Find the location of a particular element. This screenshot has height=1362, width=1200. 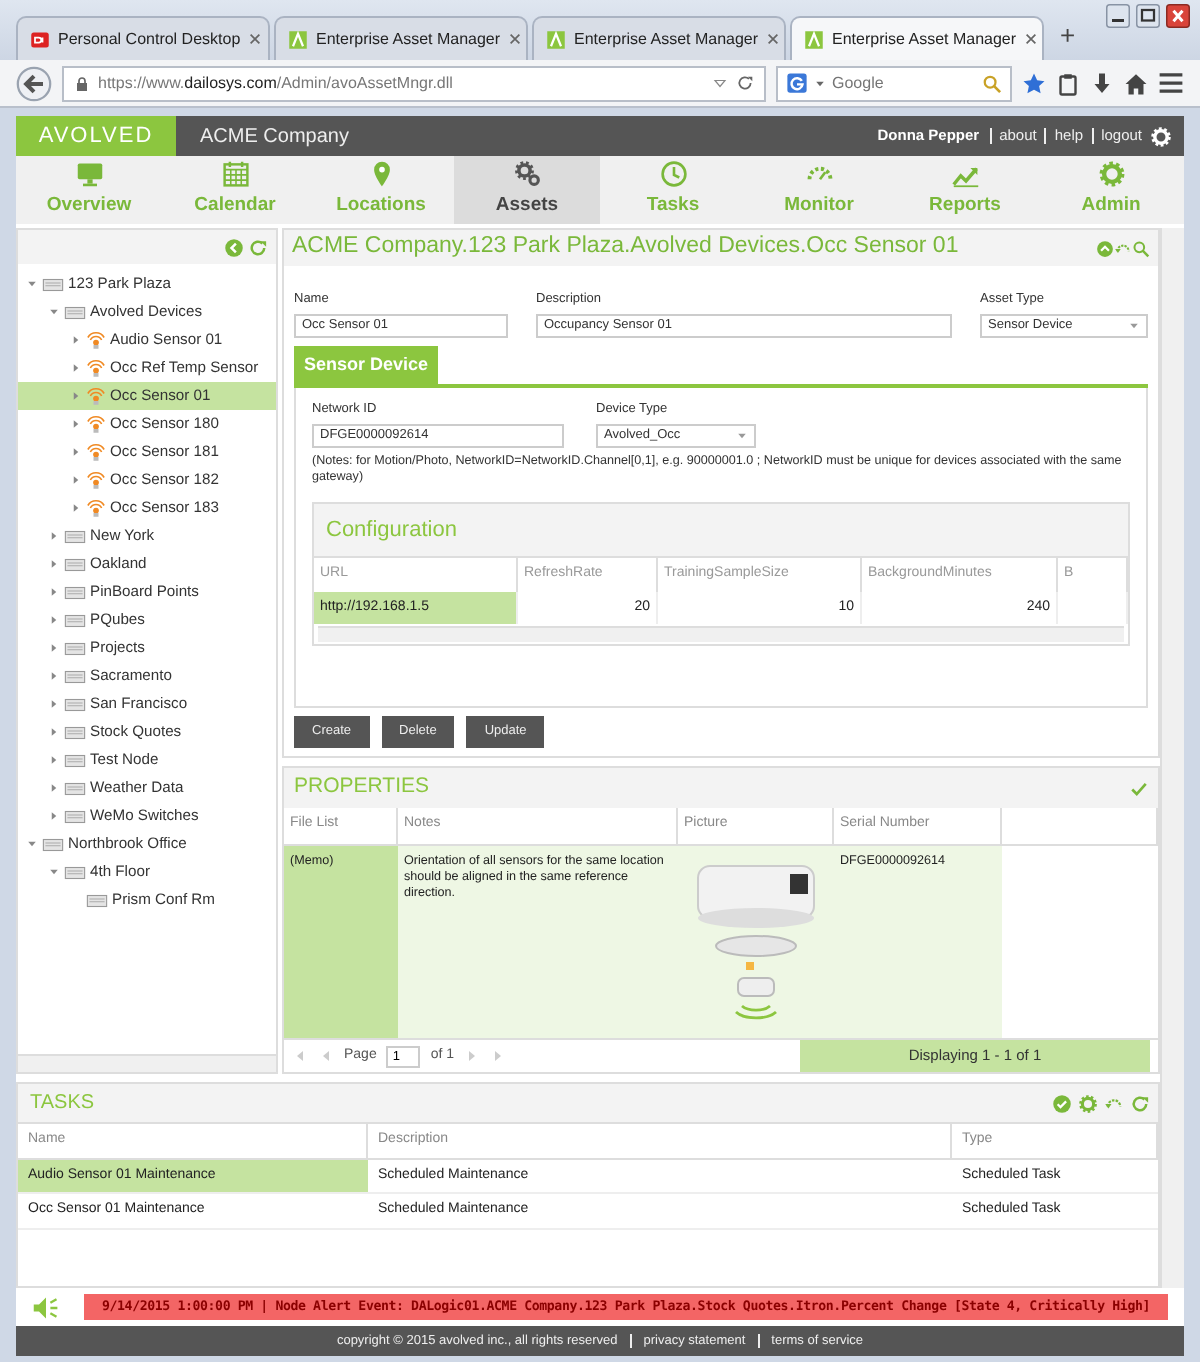

back-icon is located at coordinates (34, 83).